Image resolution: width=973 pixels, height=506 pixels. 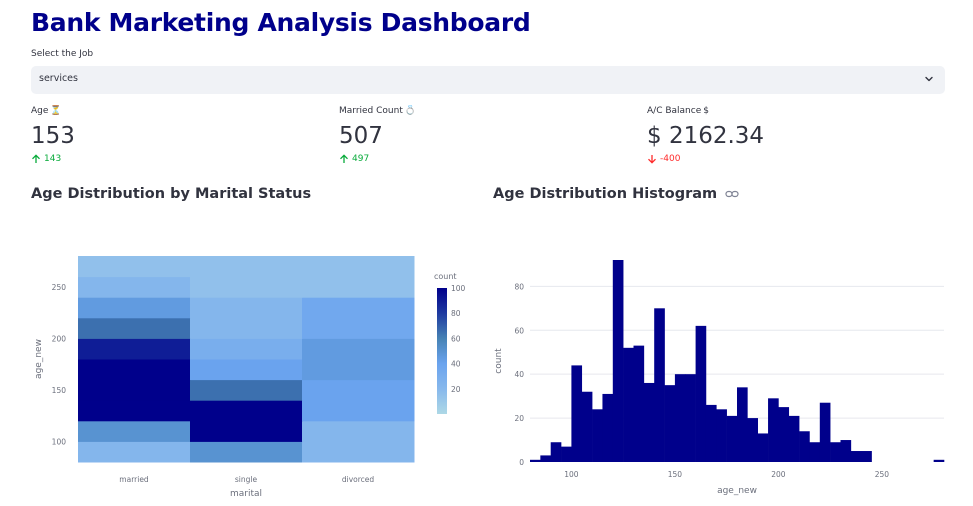 What do you see at coordinates (59, 441) in the screenshot?
I see `y-tick-label: 100` at bounding box center [59, 441].